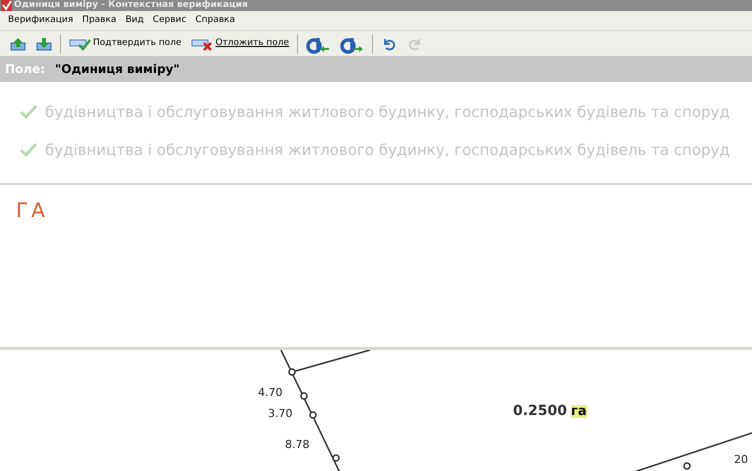 The width and height of the screenshot is (752, 471). What do you see at coordinates (240, 43) in the screenshot?
I see `postpone-button: Отложить поле` at bounding box center [240, 43].